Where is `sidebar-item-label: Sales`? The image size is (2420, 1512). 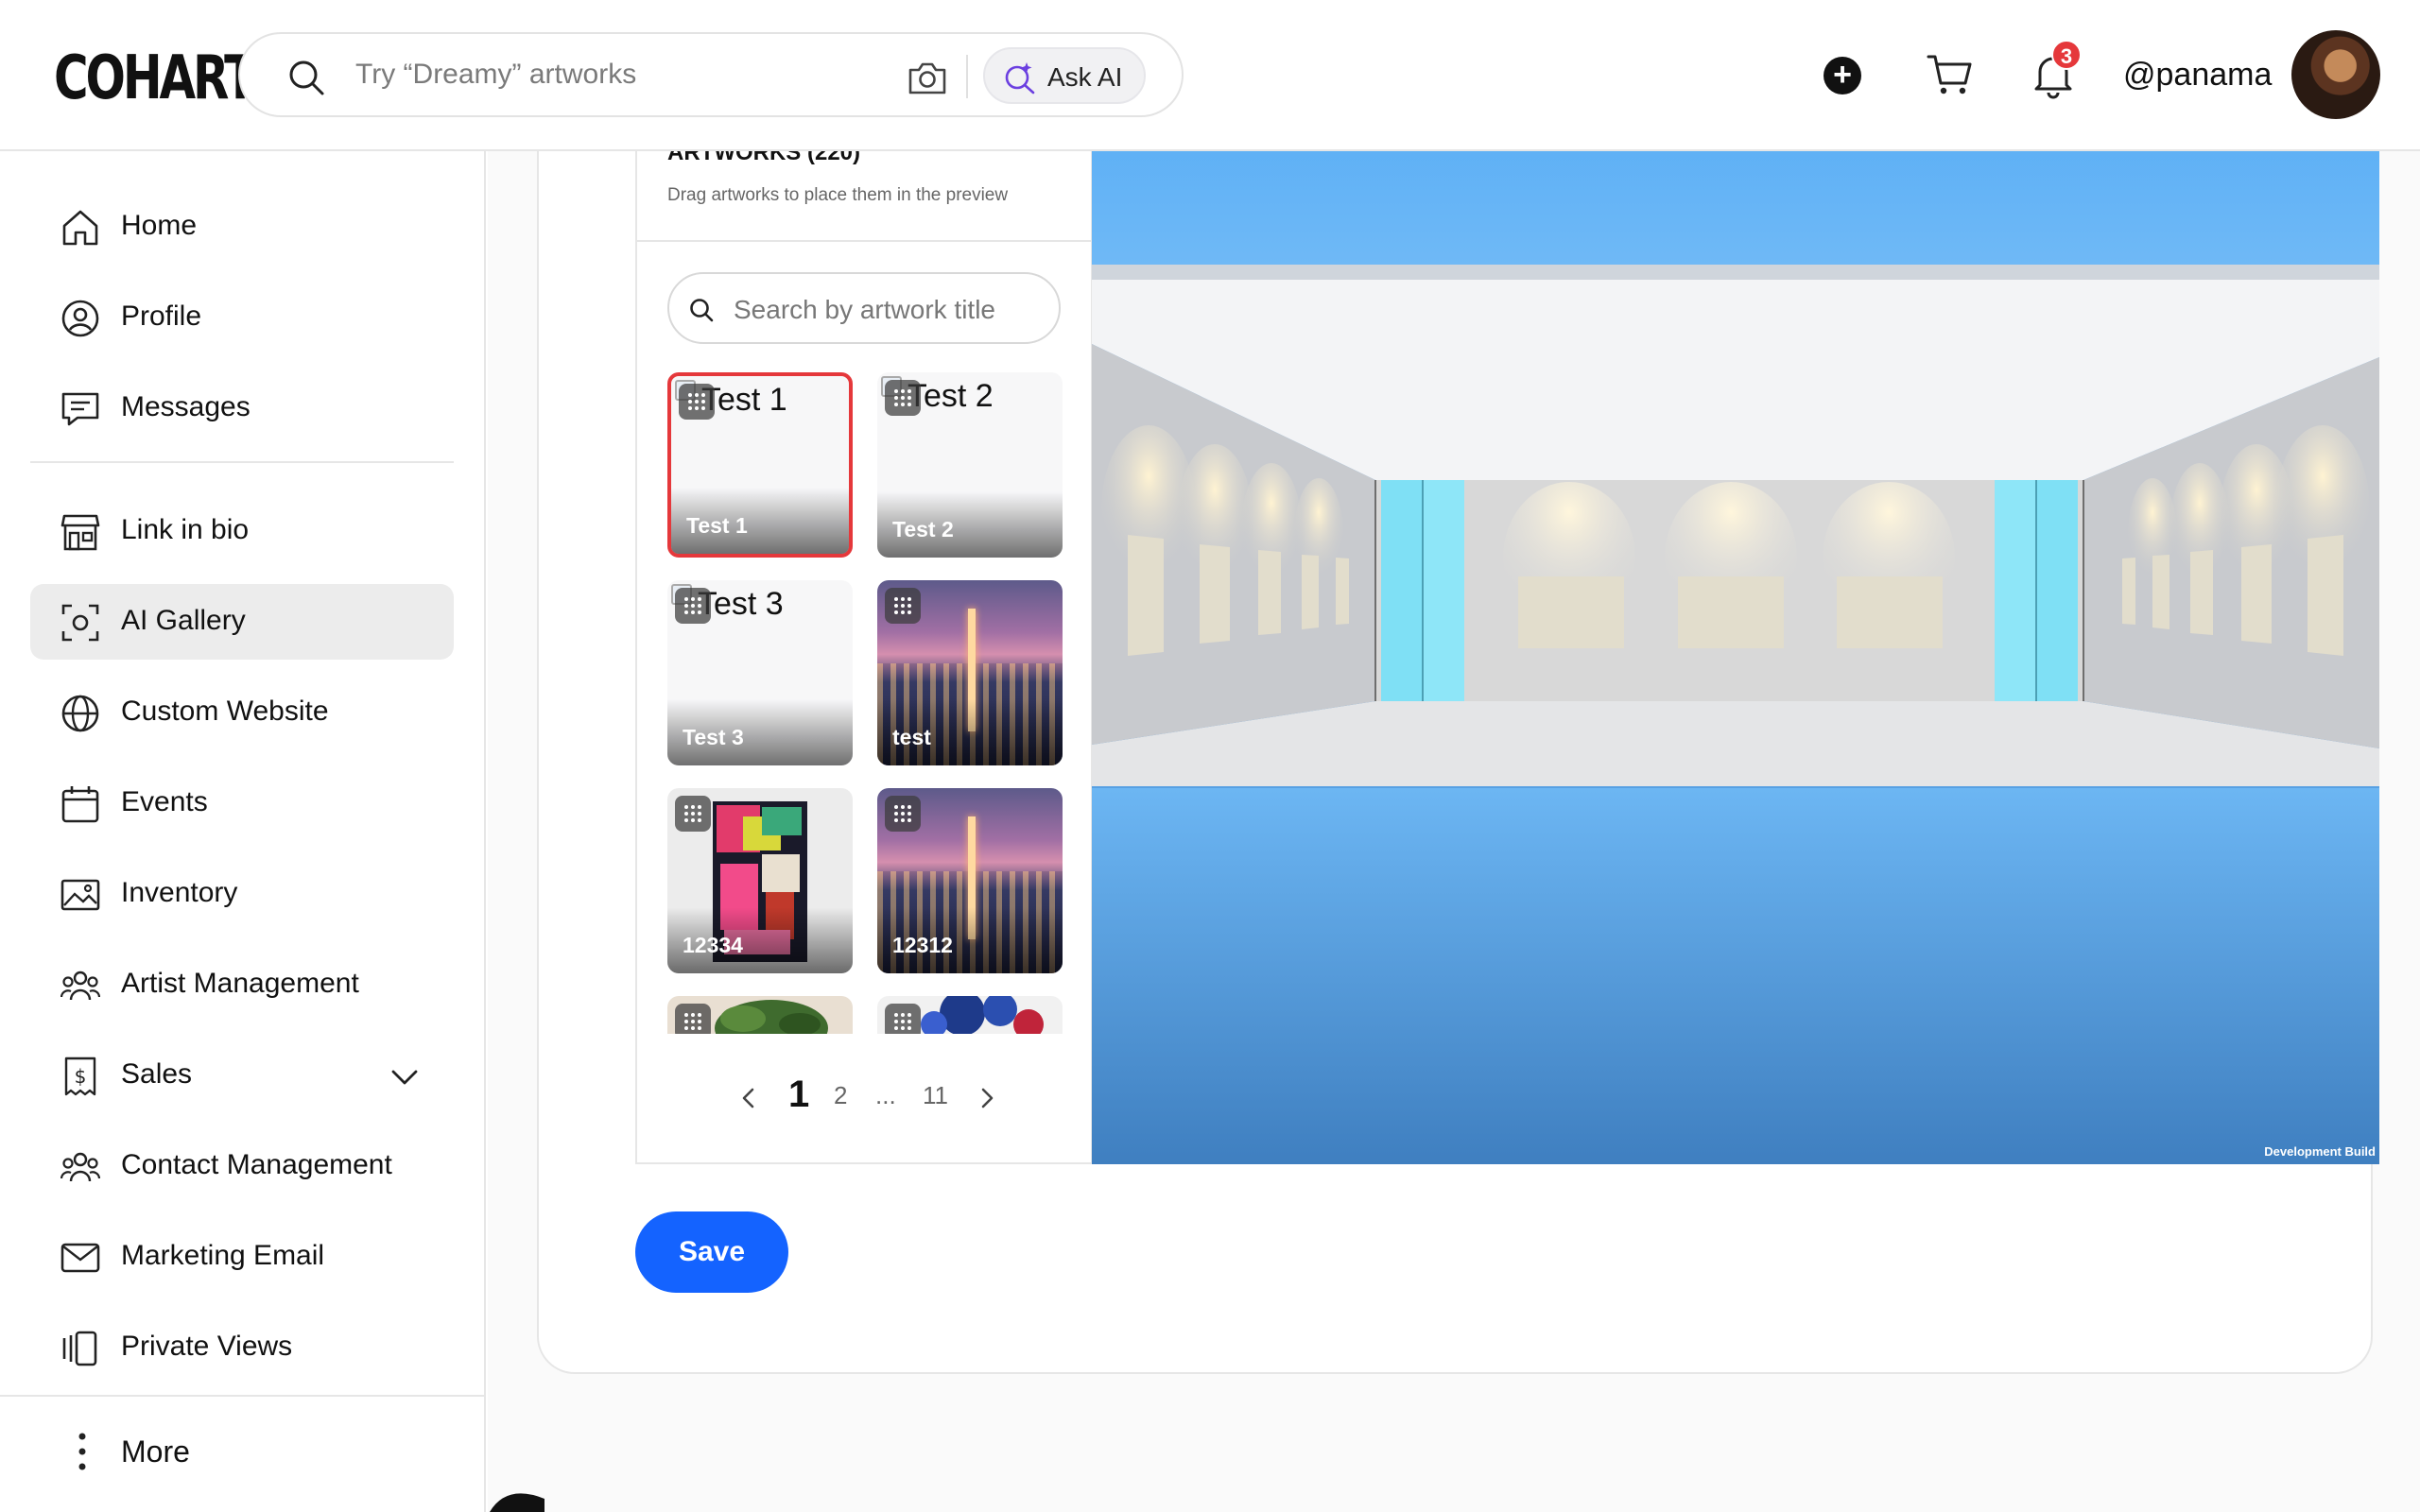 sidebar-item-label: Sales is located at coordinates (157, 1074).